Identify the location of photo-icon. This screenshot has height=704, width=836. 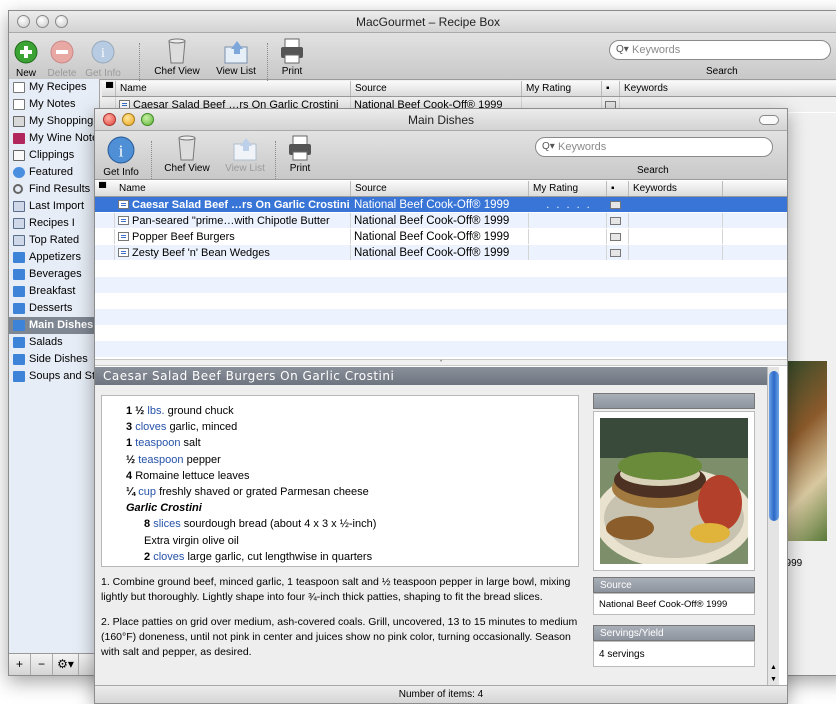
(615, 205).